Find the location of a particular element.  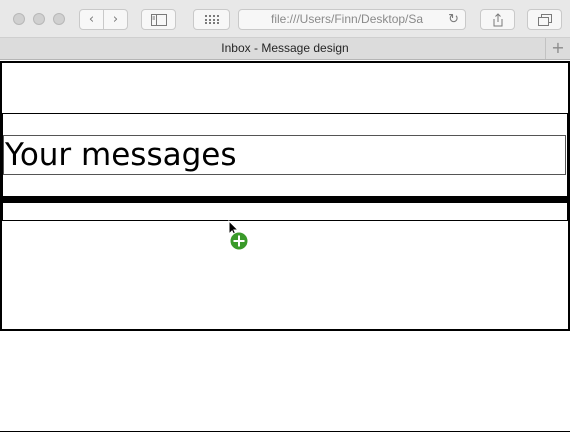

url-text: file:///Users/Finn/Desktop/Sa is located at coordinates (353, 19).